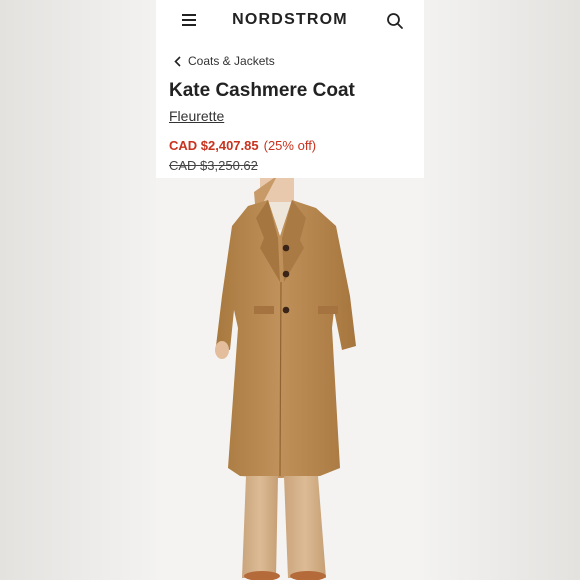 This screenshot has width=580, height=580. What do you see at coordinates (262, 90) in the screenshot?
I see `product-title: Kate Cashmere Coat` at bounding box center [262, 90].